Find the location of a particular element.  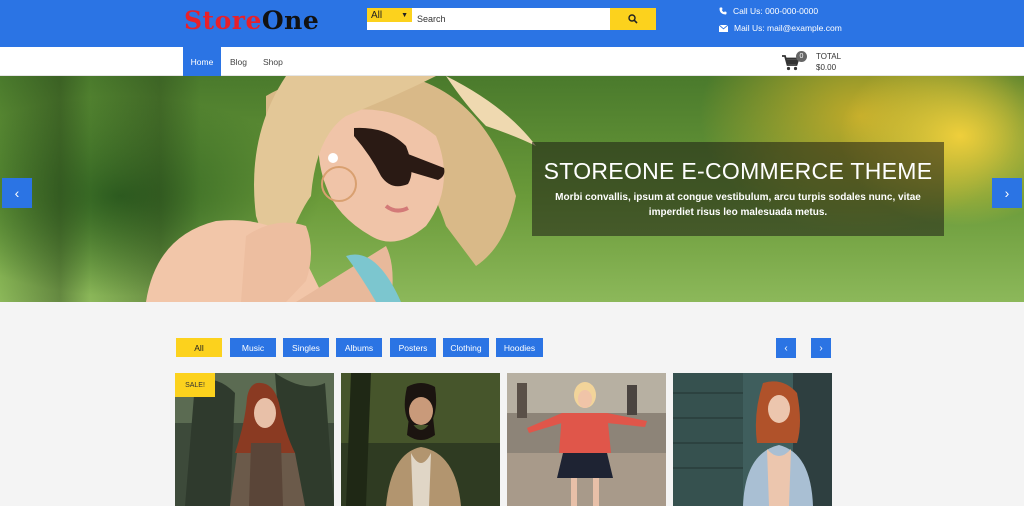

filter-tab-clothing: Clothing is located at coordinates (466, 347).